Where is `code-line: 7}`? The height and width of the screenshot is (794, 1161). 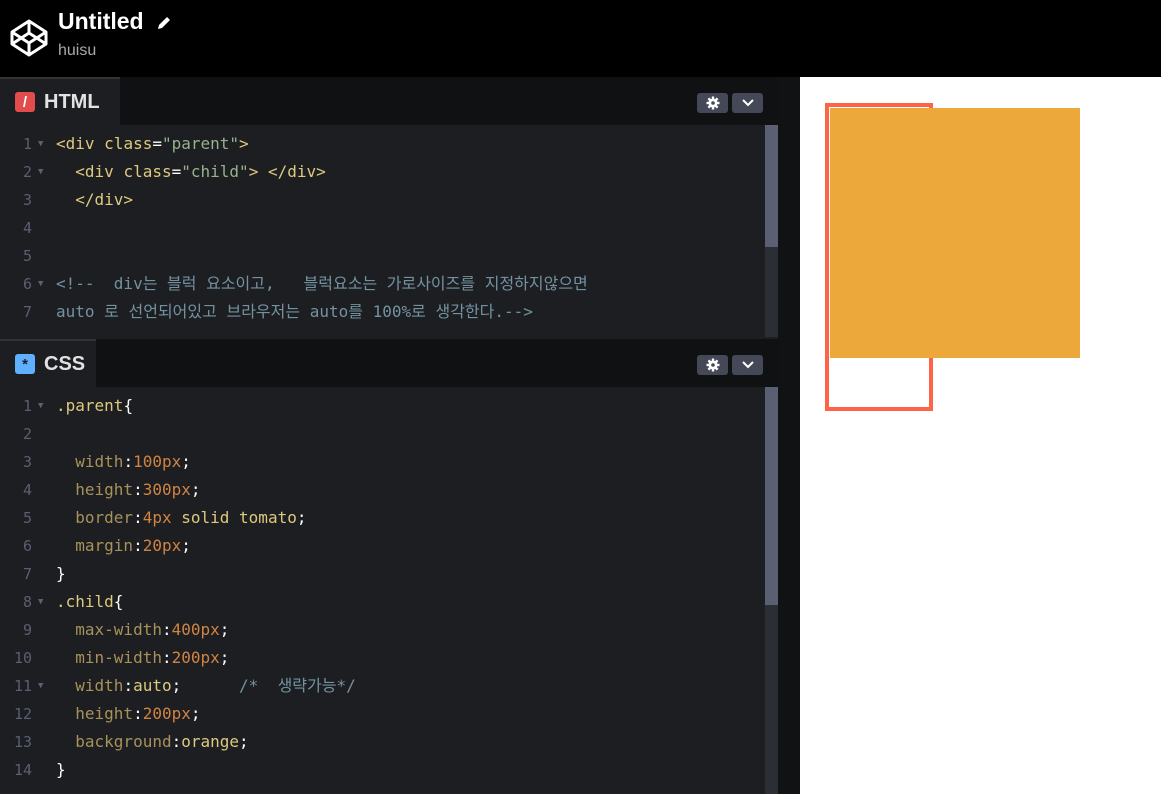 code-line: 7} is located at coordinates (382, 574).